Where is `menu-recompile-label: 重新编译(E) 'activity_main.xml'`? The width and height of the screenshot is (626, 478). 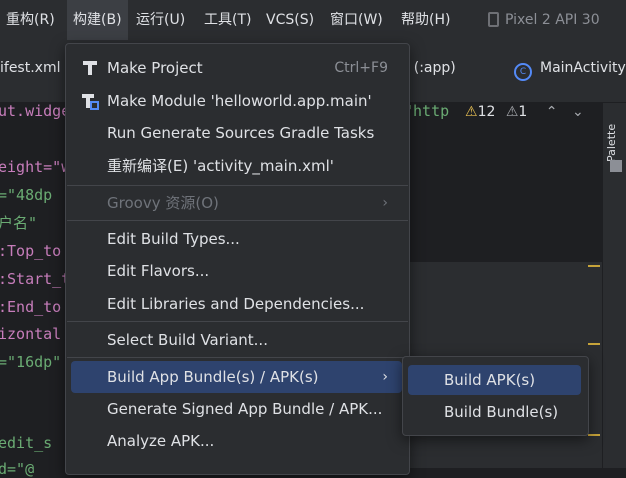
menu-recompile-label: 重新编译(E) 'activity_main.xml' is located at coordinates (220, 166).